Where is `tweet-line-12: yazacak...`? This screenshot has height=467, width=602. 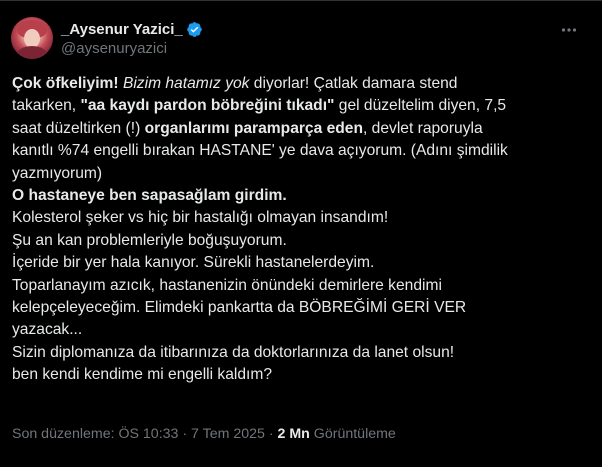 tweet-line-12: yazacak... is located at coordinates (47, 330).